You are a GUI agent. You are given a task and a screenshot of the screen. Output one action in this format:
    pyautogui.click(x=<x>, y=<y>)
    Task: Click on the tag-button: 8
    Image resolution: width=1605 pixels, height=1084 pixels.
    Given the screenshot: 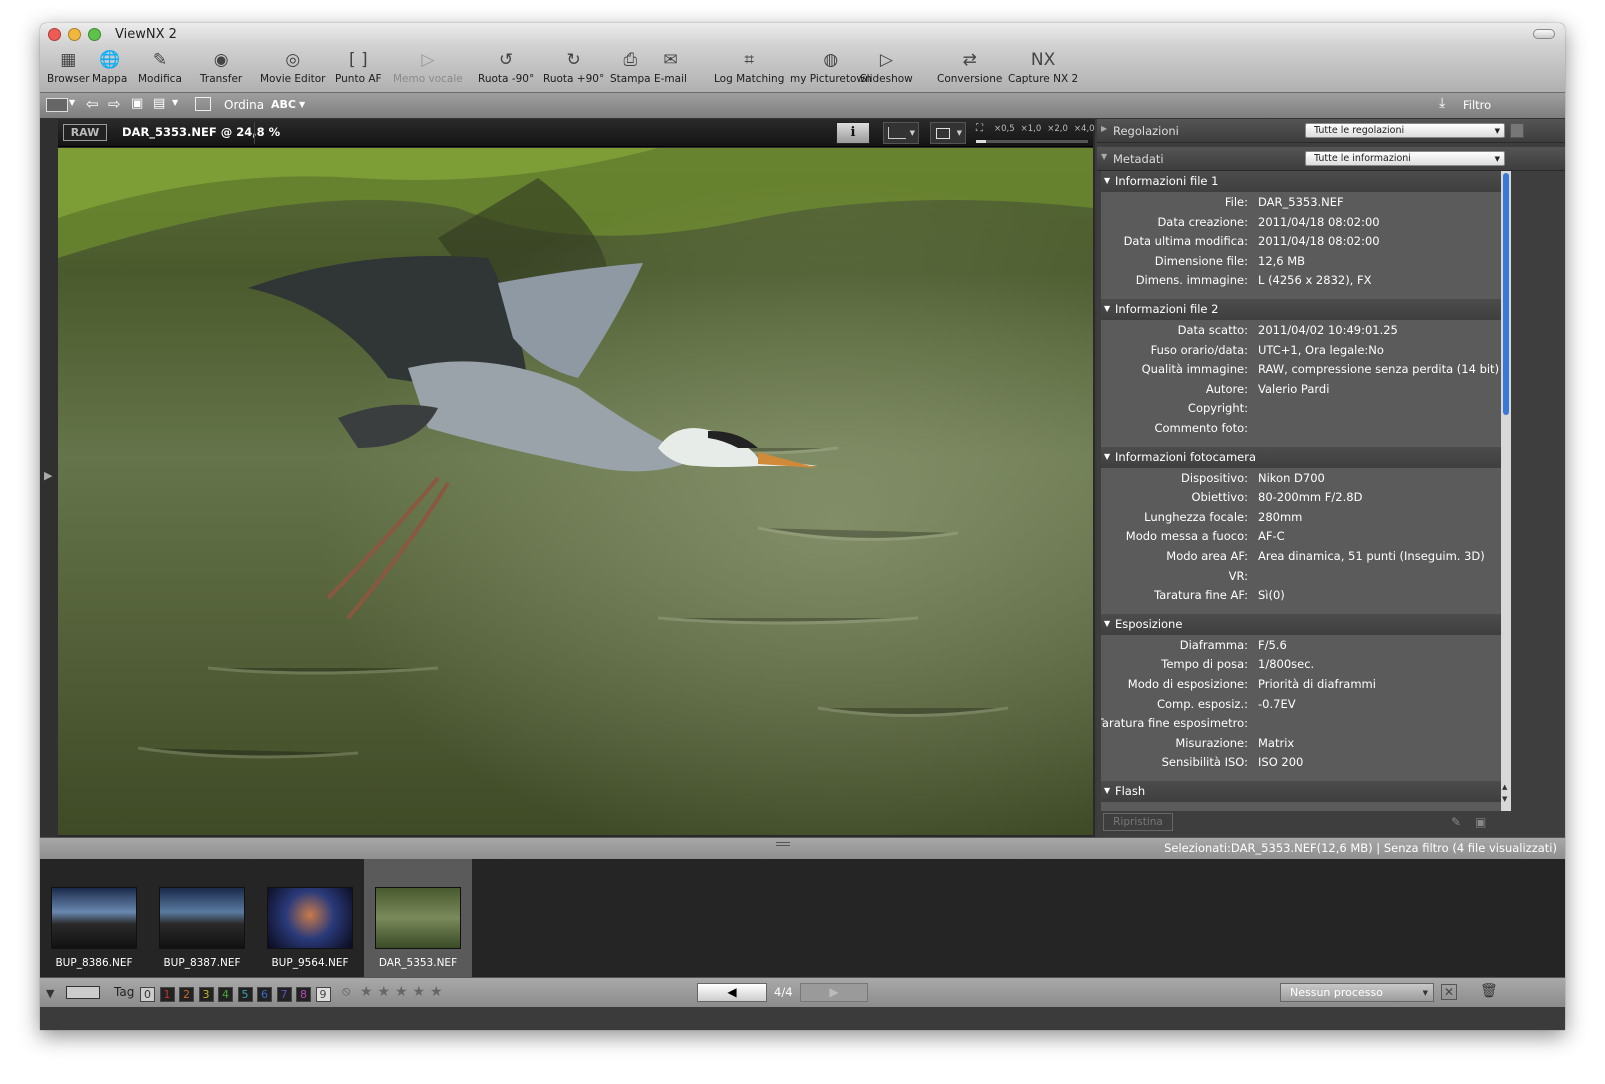 What is the action you would take?
    pyautogui.click(x=303, y=994)
    